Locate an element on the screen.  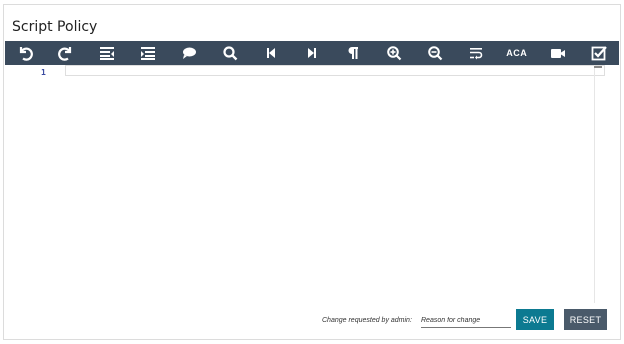
pilcrow-icon is located at coordinates (353, 53).